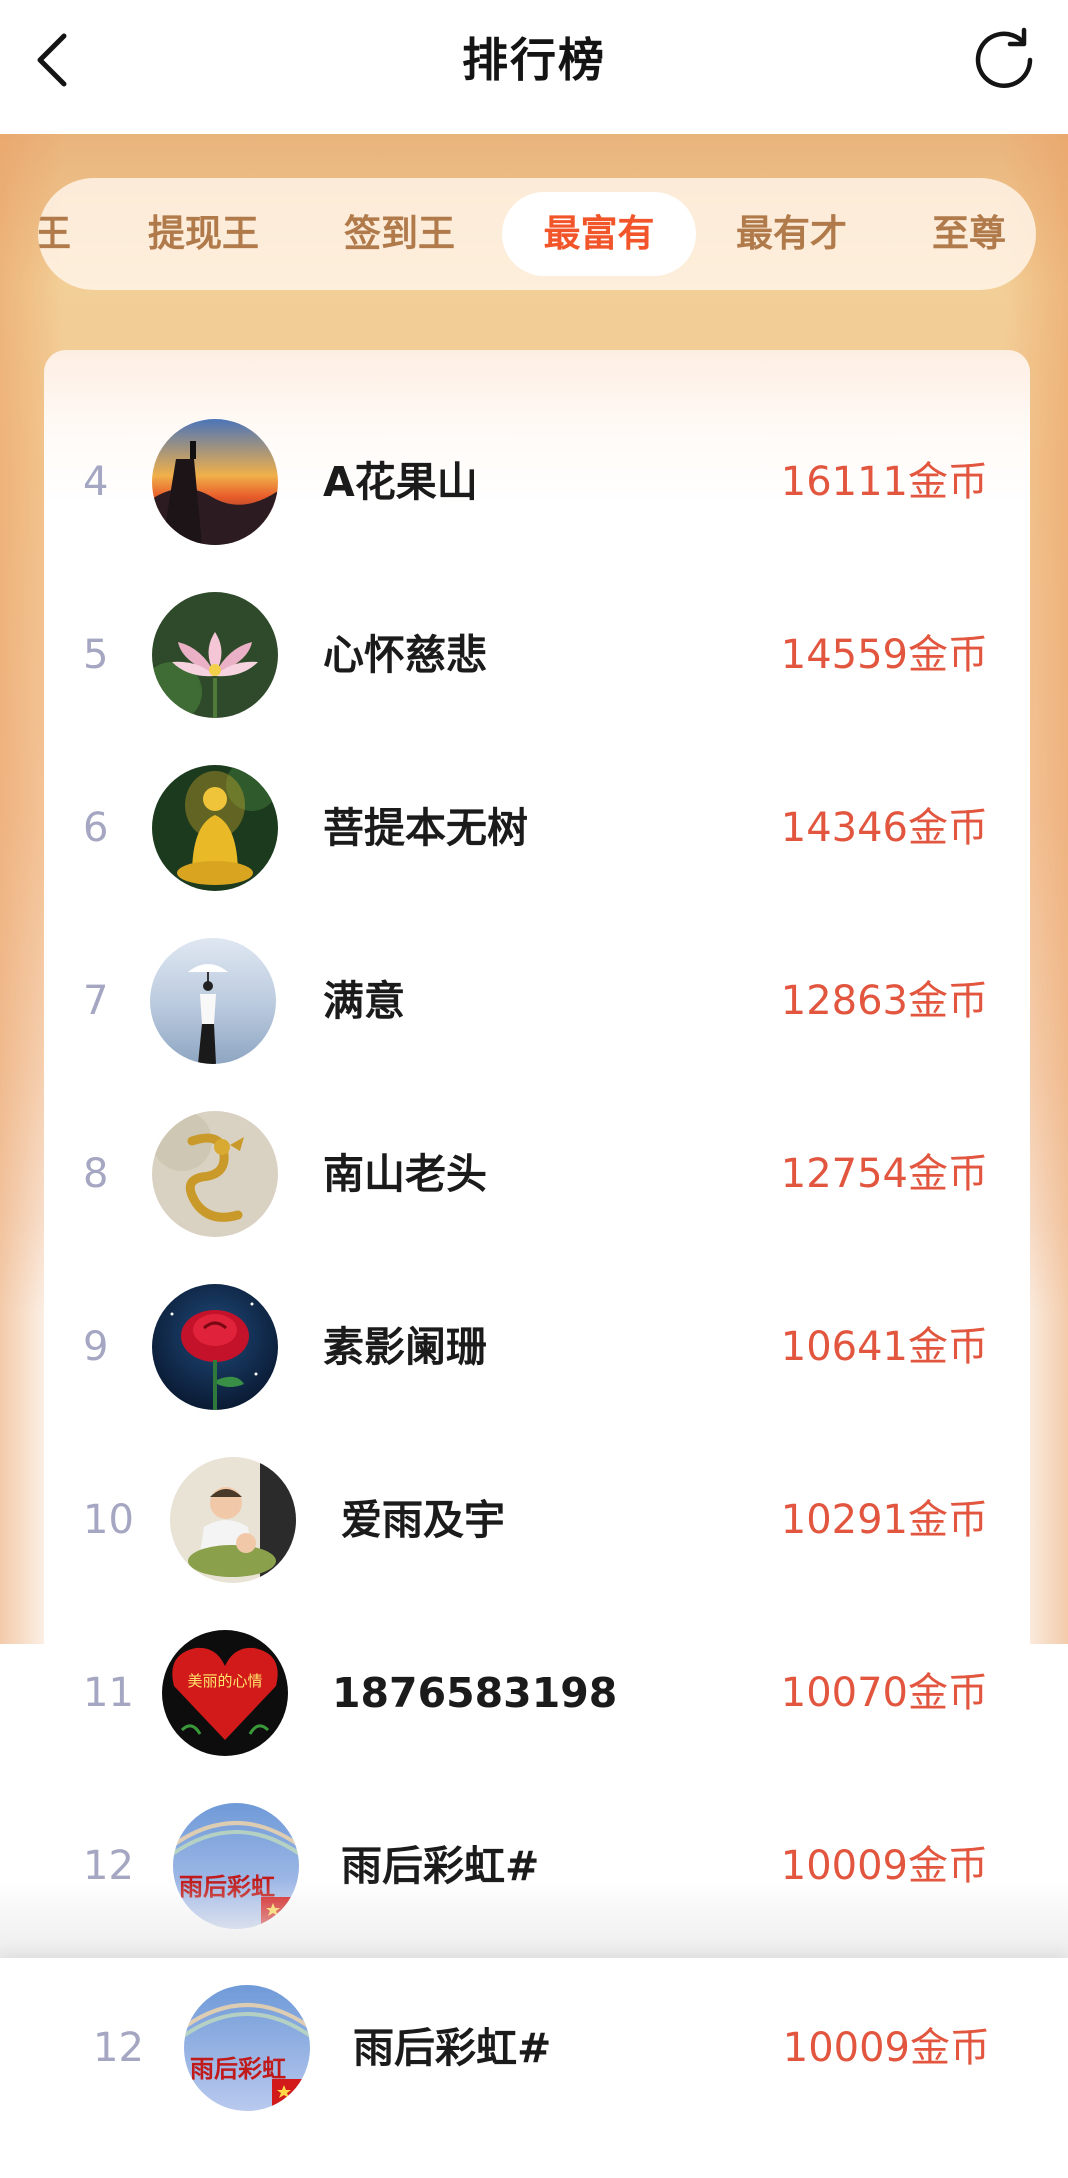 This screenshot has width=1068, height=2178. What do you see at coordinates (534, 60) in the screenshot?
I see `page-title: 排行榜` at bounding box center [534, 60].